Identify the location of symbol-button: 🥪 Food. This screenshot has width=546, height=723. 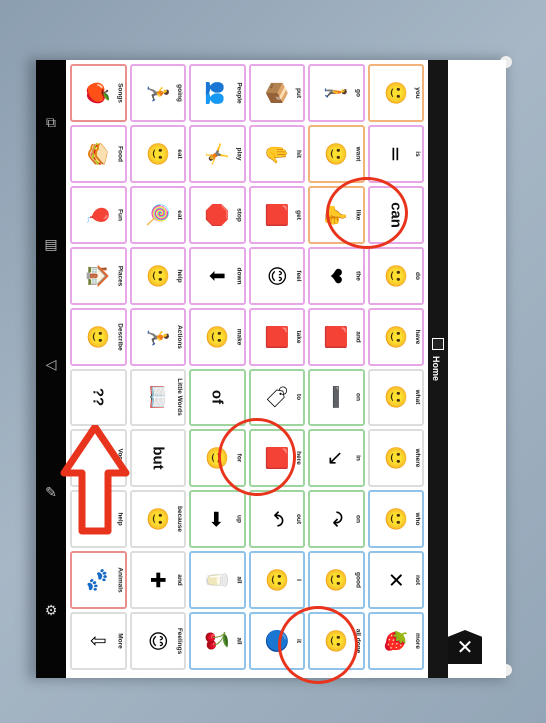
(98, 153).